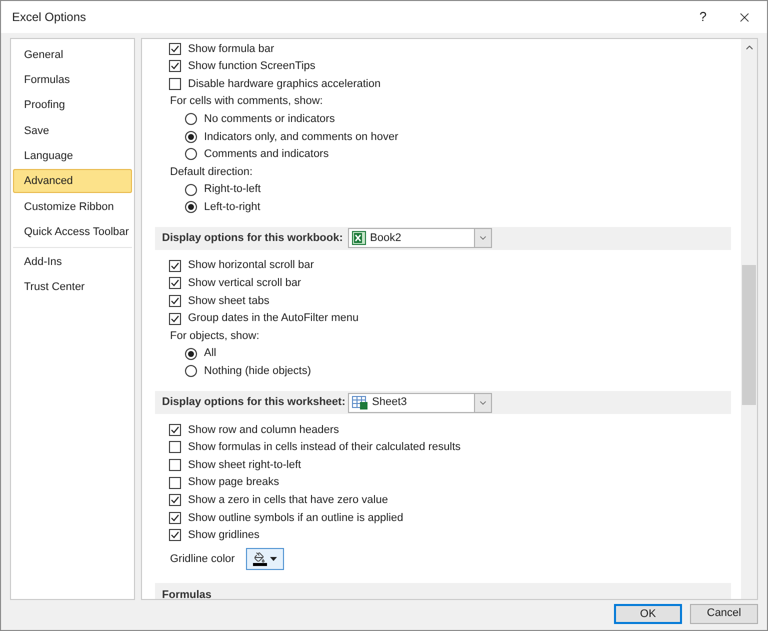 This screenshot has width=768, height=631. What do you see at coordinates (359, 238) in the screenshot?
I see `spreadsheet-icon` at bounding box center [359, 238].